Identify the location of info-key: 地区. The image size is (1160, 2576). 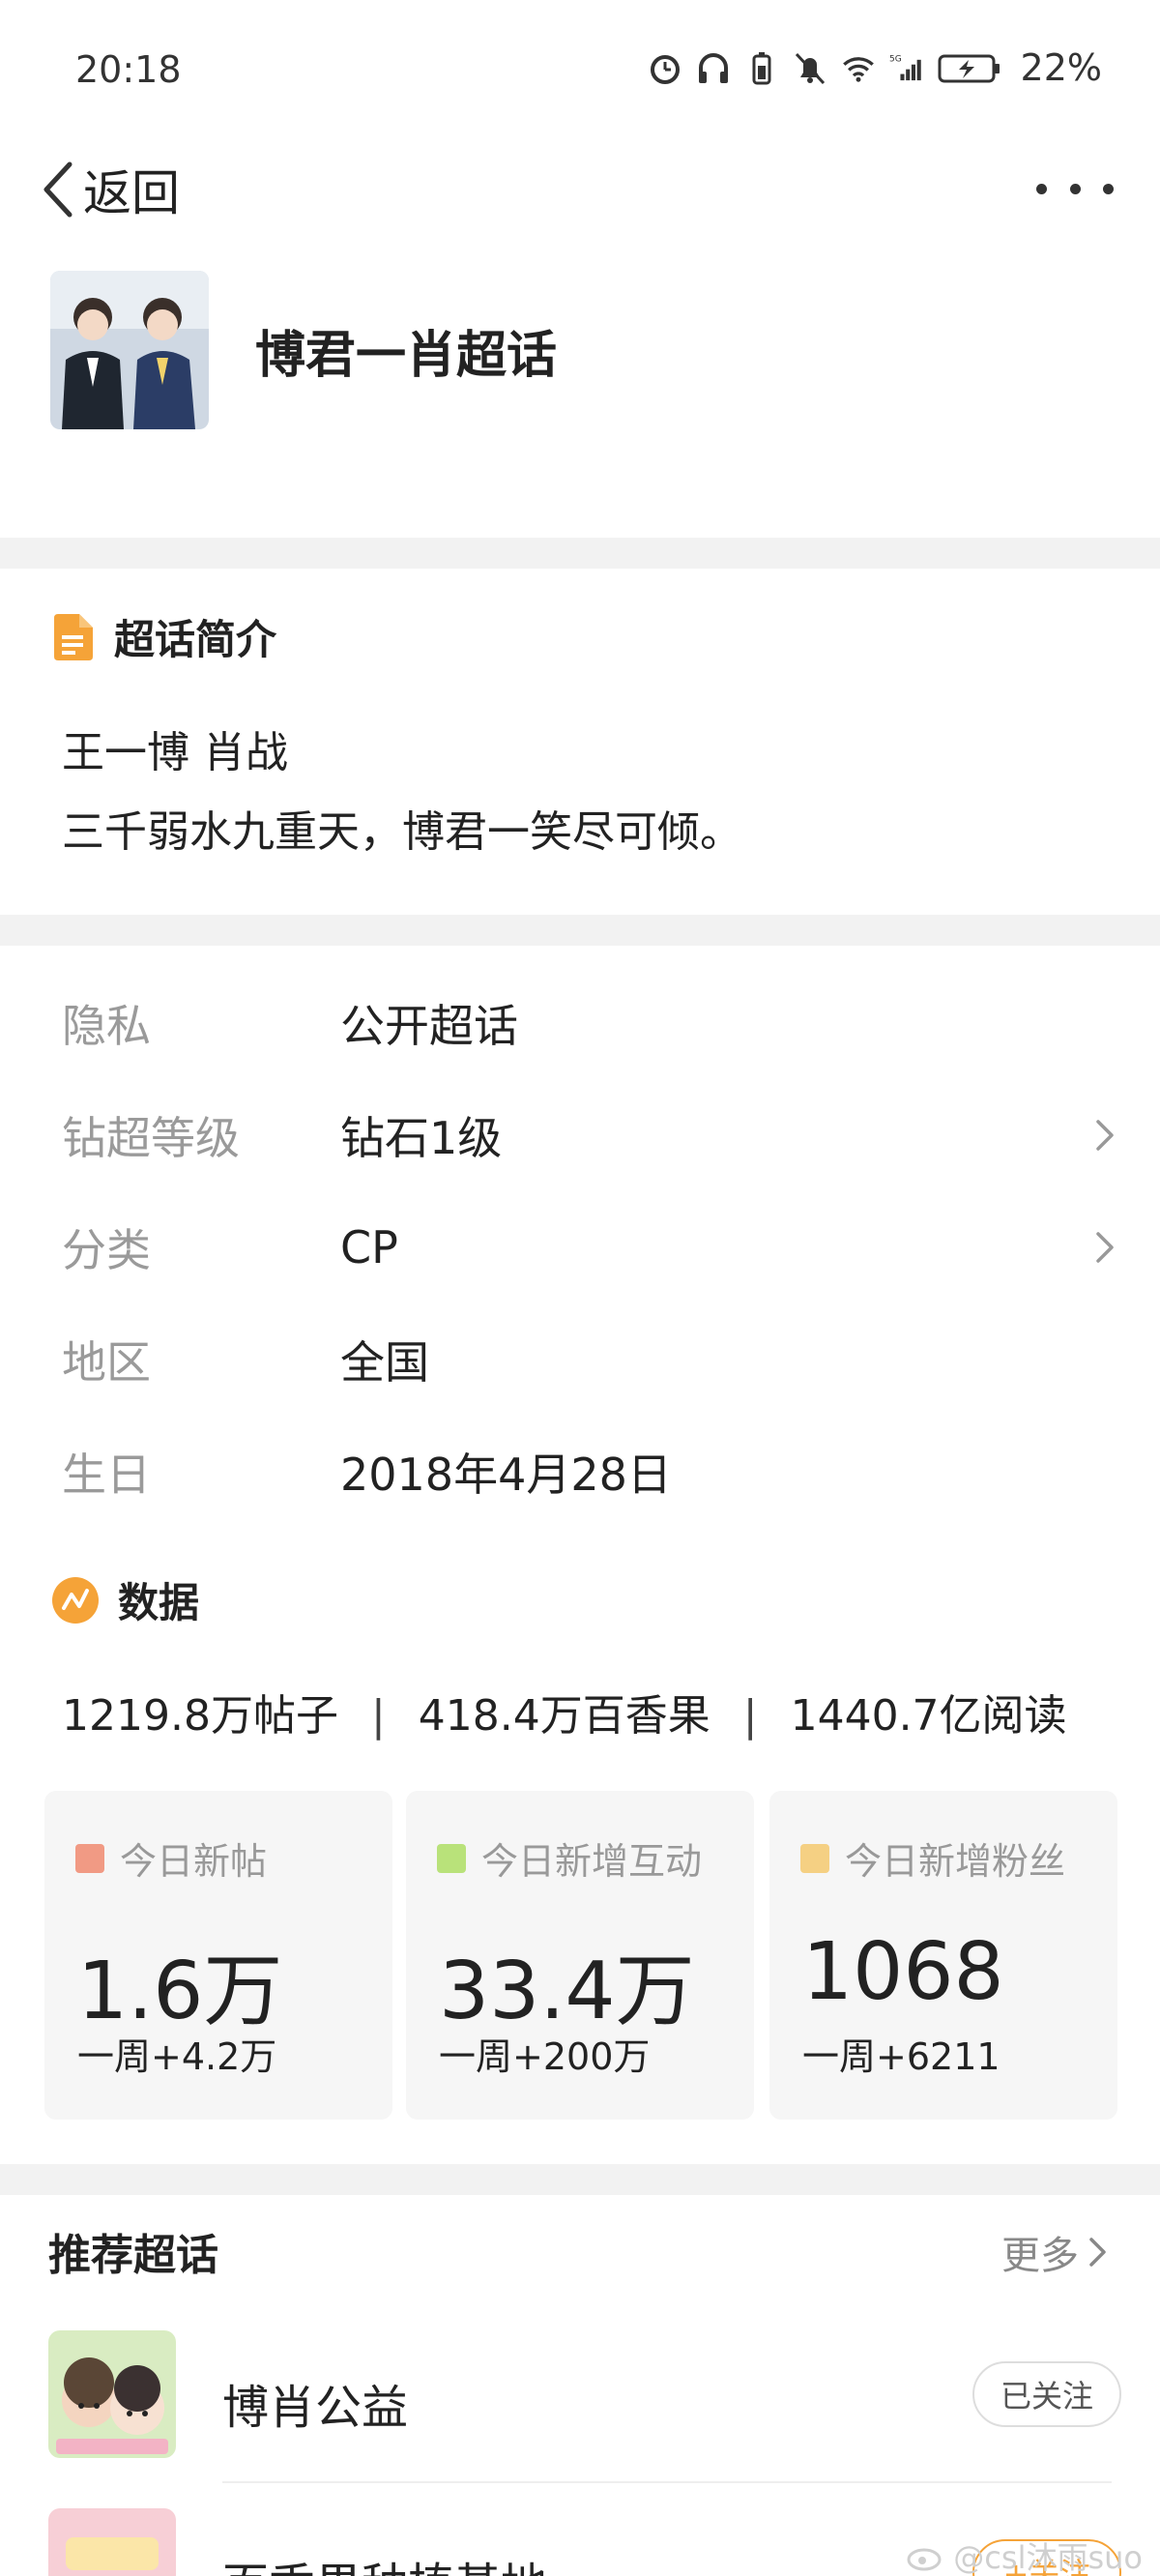
(107, 1362).